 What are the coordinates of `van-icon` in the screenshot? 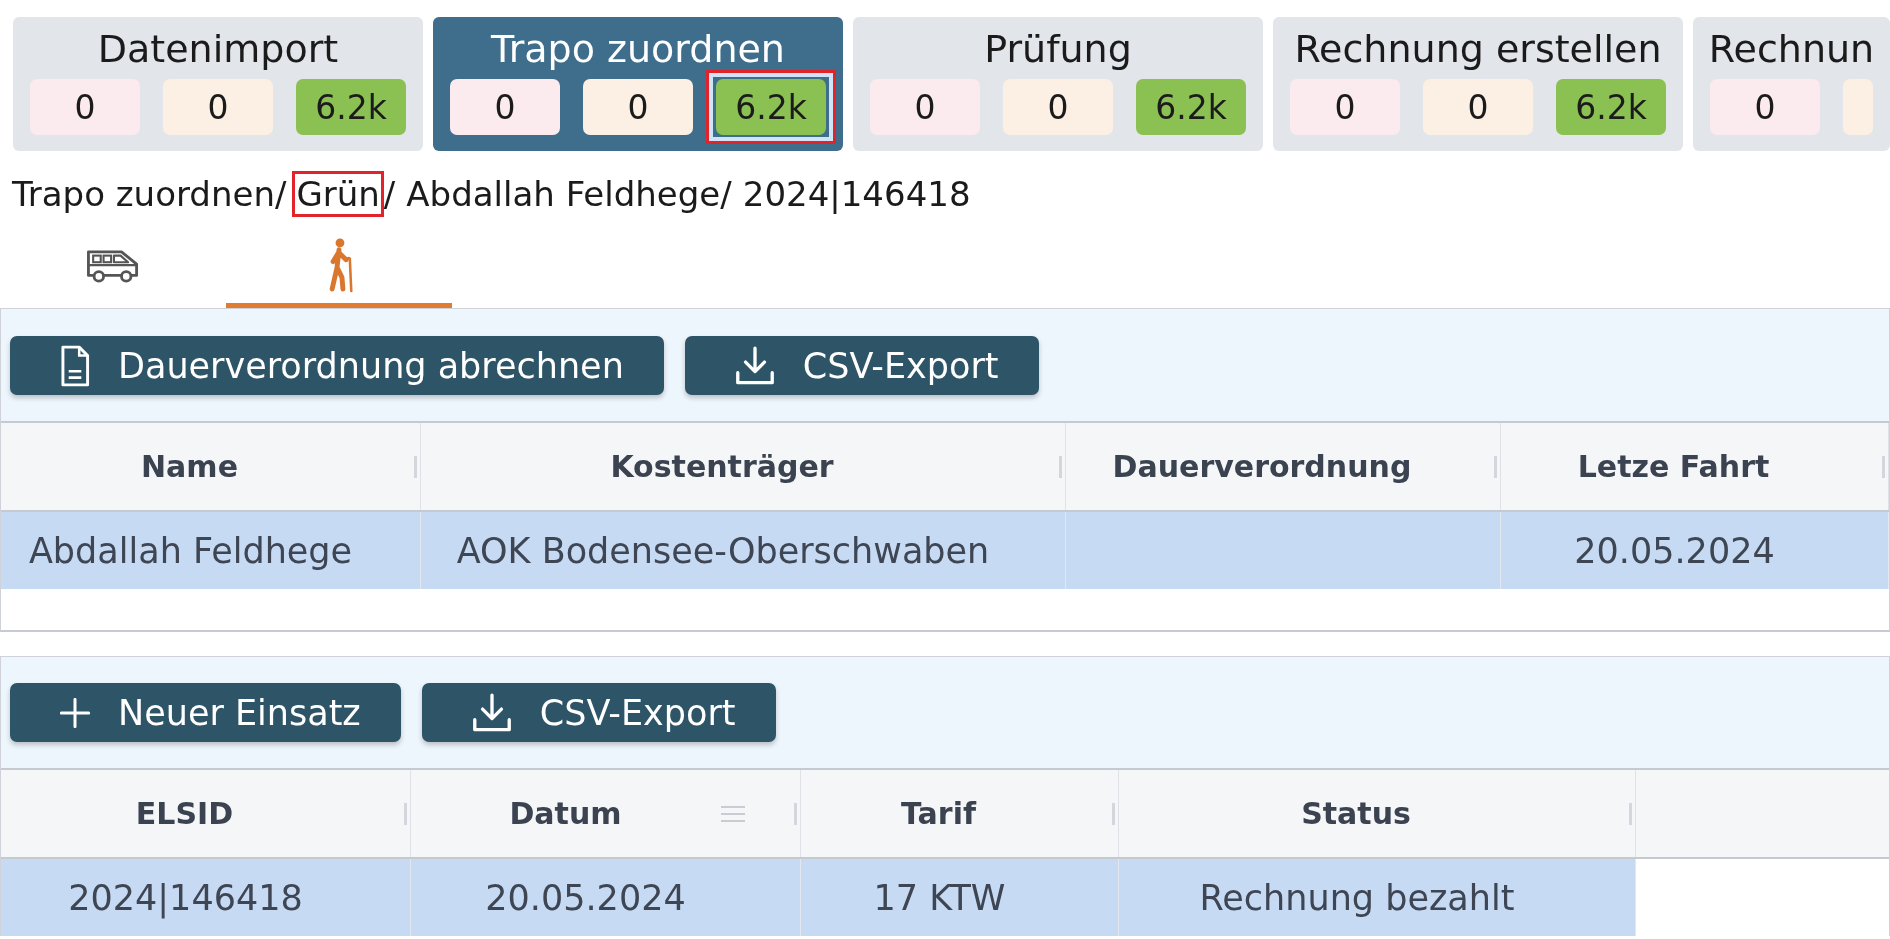 It's located at (113, 265).